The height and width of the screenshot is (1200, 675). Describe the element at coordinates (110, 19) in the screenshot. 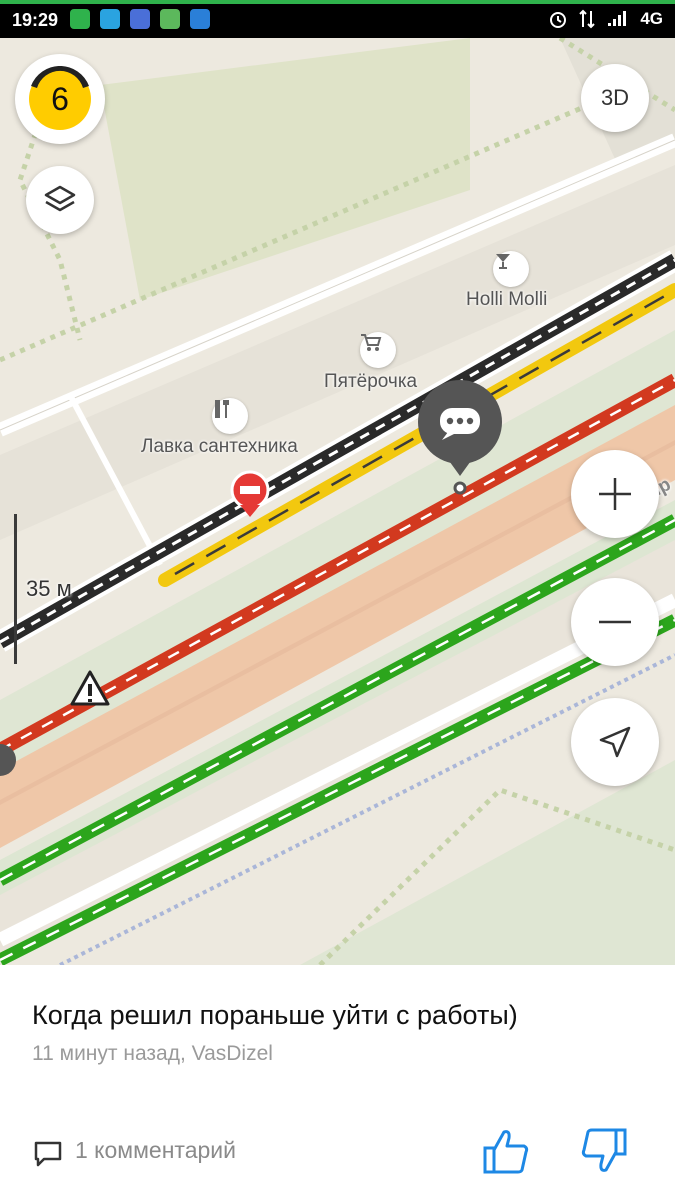

I see `telegram-icon` at that location.